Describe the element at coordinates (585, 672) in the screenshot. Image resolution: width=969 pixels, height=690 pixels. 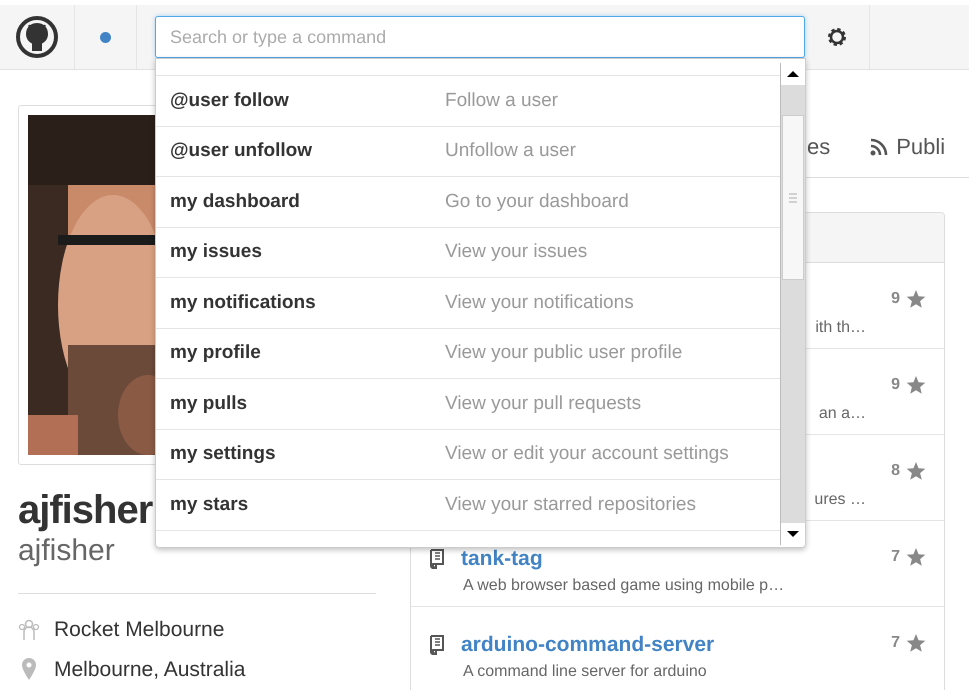
I see `repository-description: A command line server for arduino` at that location.